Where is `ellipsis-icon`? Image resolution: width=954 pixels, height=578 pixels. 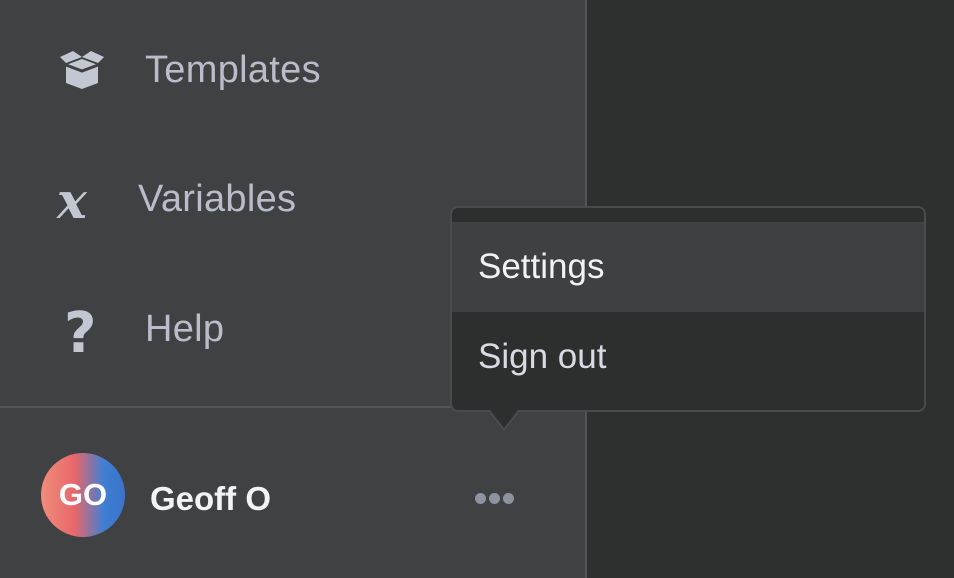
ellipsis-icon is located at coordinates (494, 498).